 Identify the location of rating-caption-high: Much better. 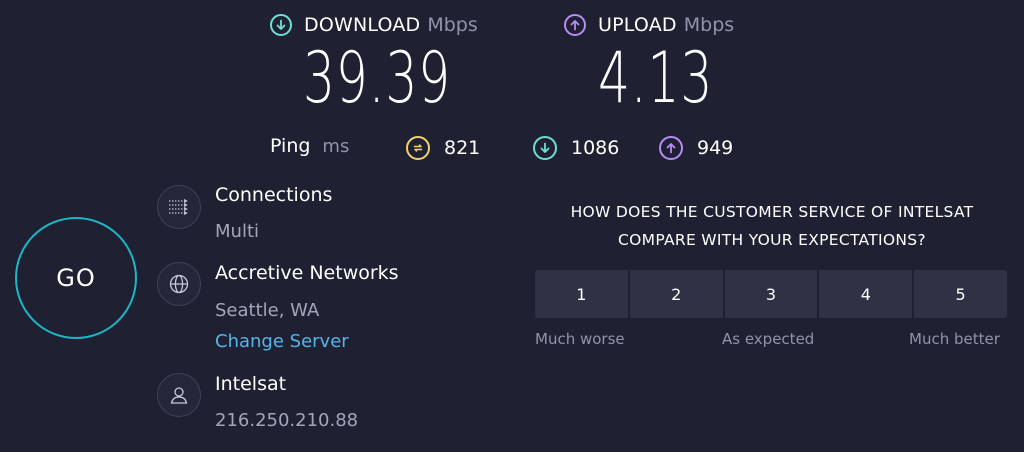
(954, 339).